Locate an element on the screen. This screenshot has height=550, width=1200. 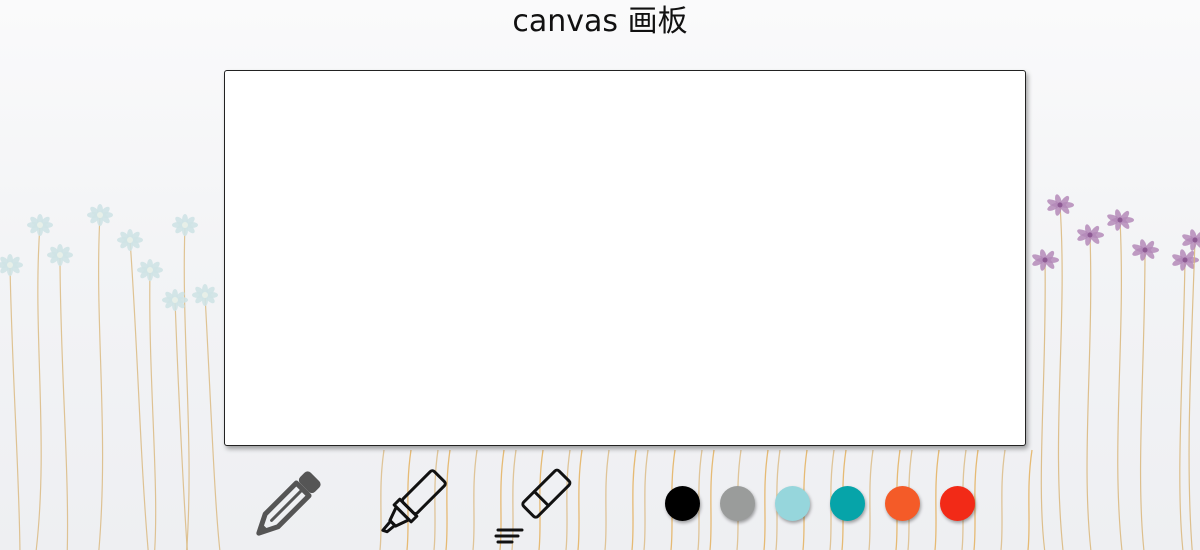
marker-pen-icon is located at coordinates (414, 501).